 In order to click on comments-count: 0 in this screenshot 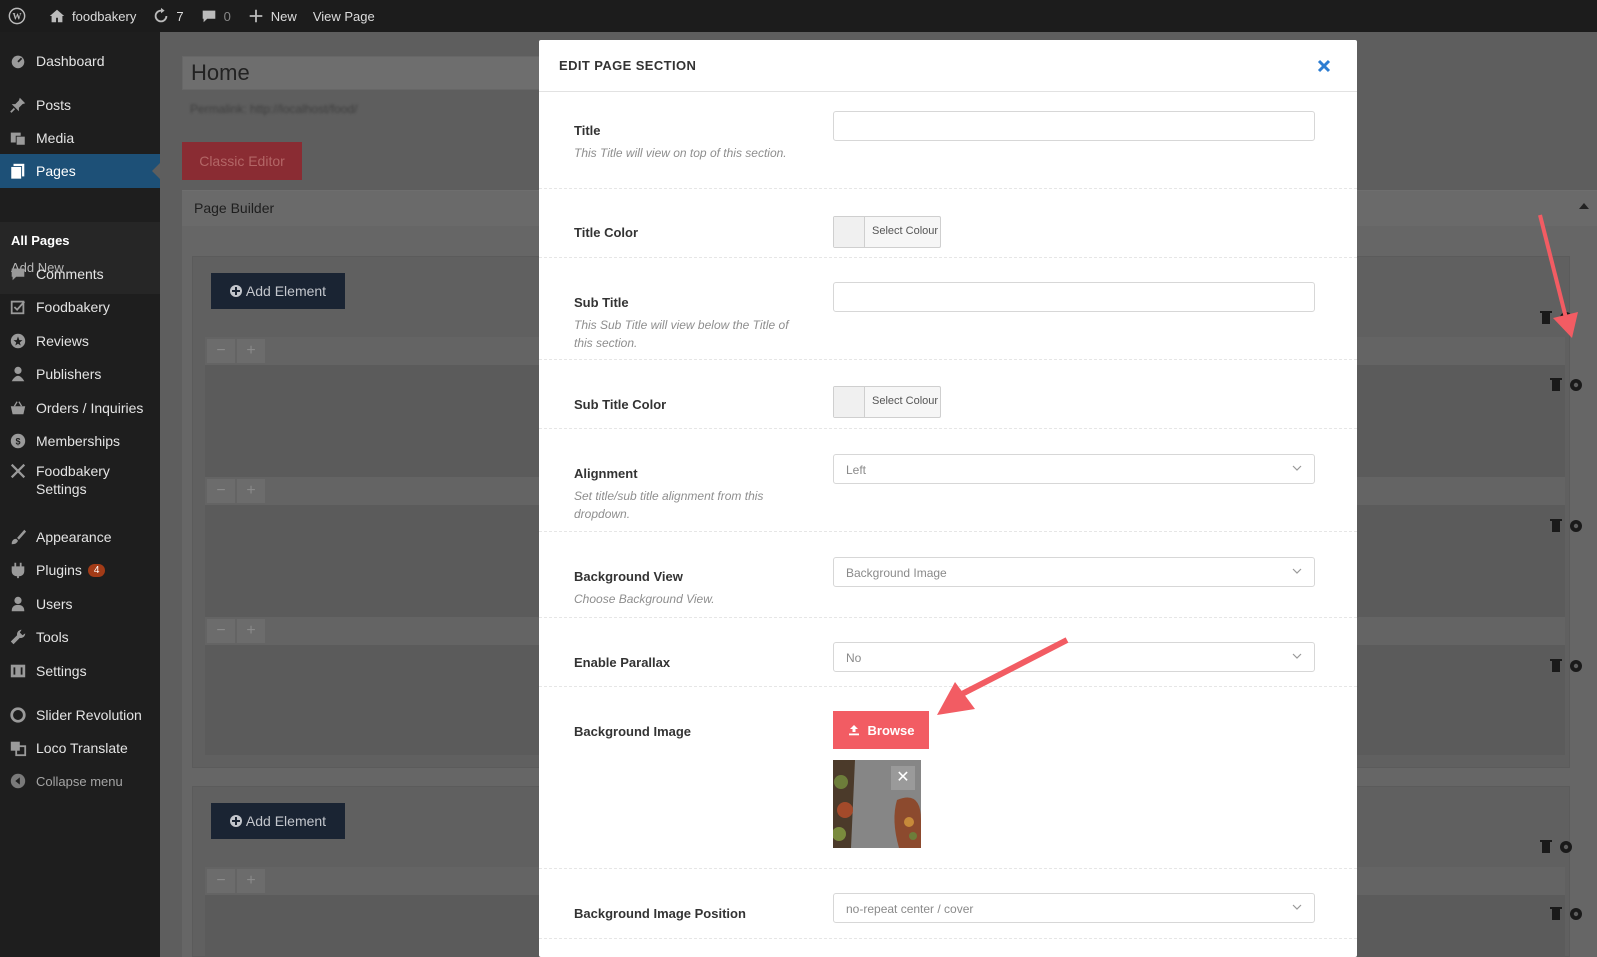, I will do `click(227, 16)`.